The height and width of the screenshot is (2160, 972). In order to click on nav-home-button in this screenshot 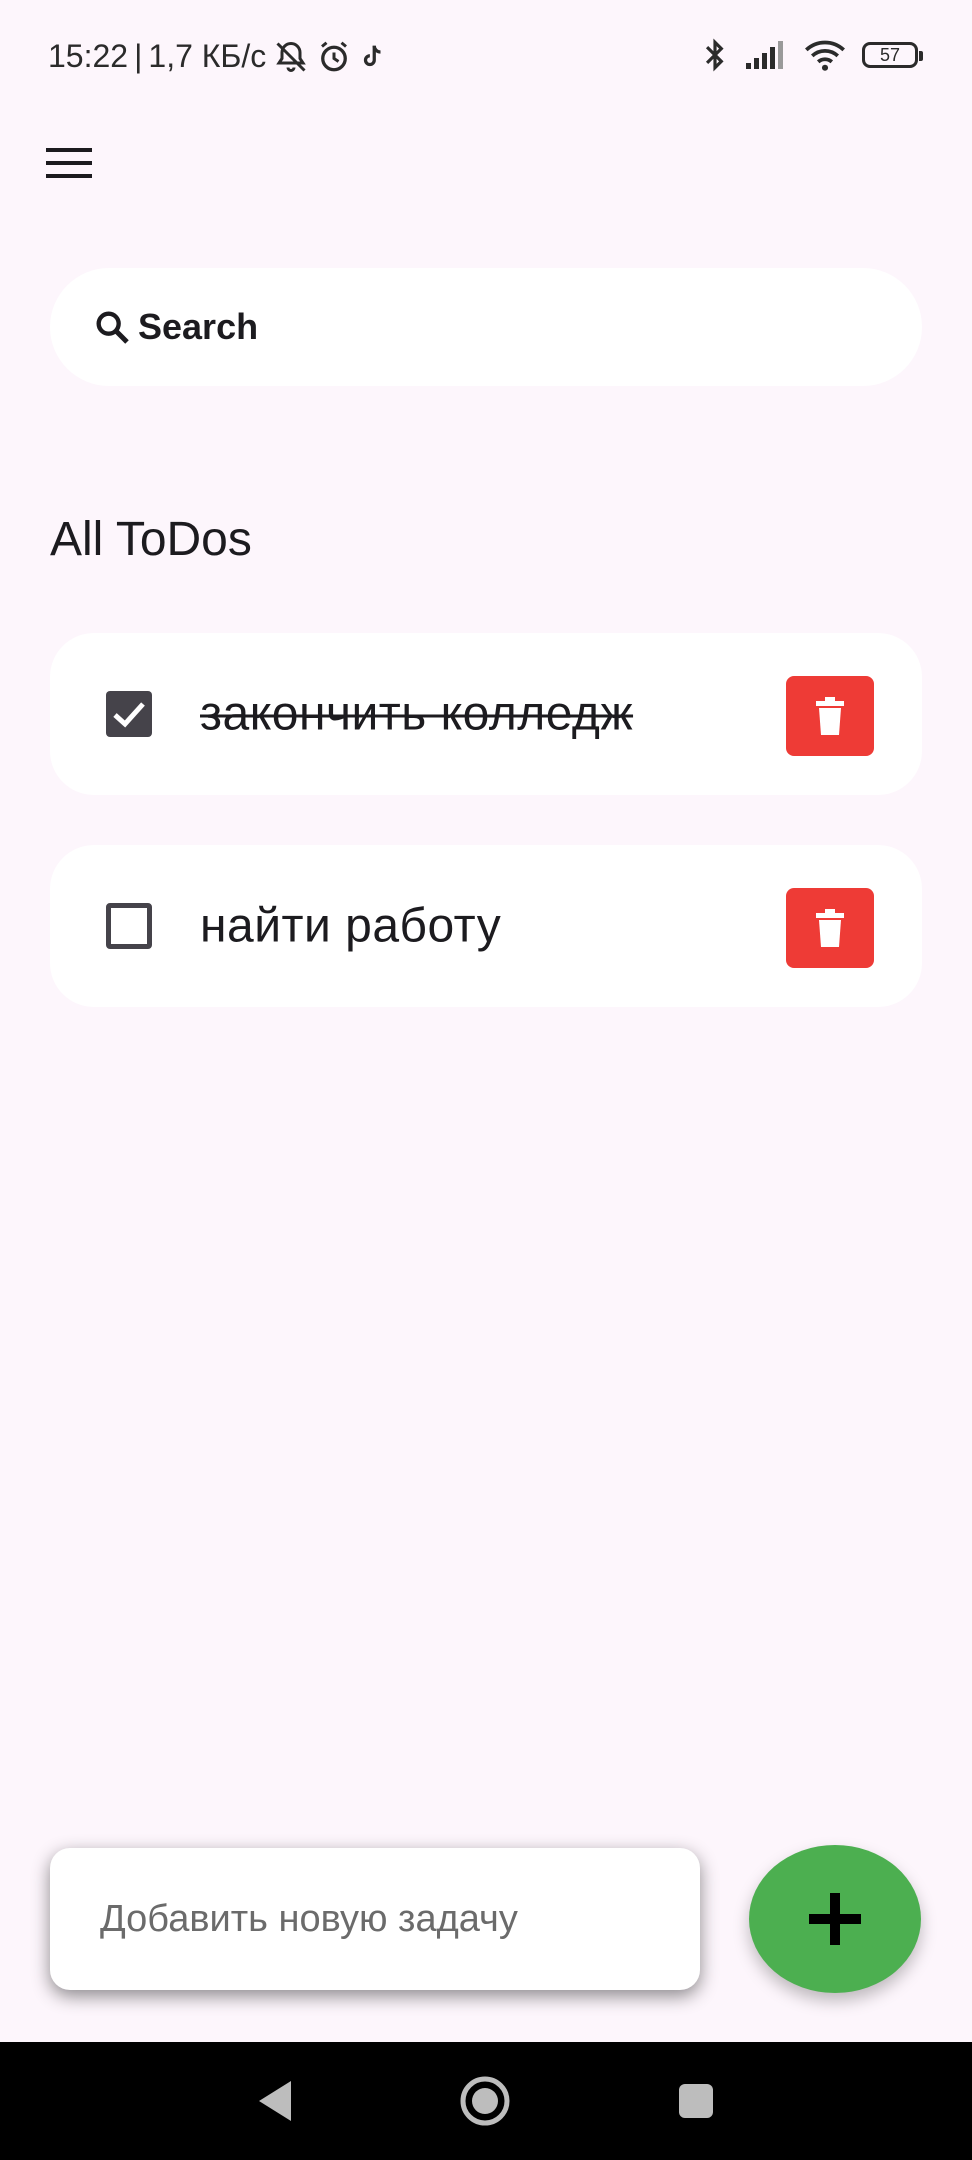, I will do `click(485, 2101)`.